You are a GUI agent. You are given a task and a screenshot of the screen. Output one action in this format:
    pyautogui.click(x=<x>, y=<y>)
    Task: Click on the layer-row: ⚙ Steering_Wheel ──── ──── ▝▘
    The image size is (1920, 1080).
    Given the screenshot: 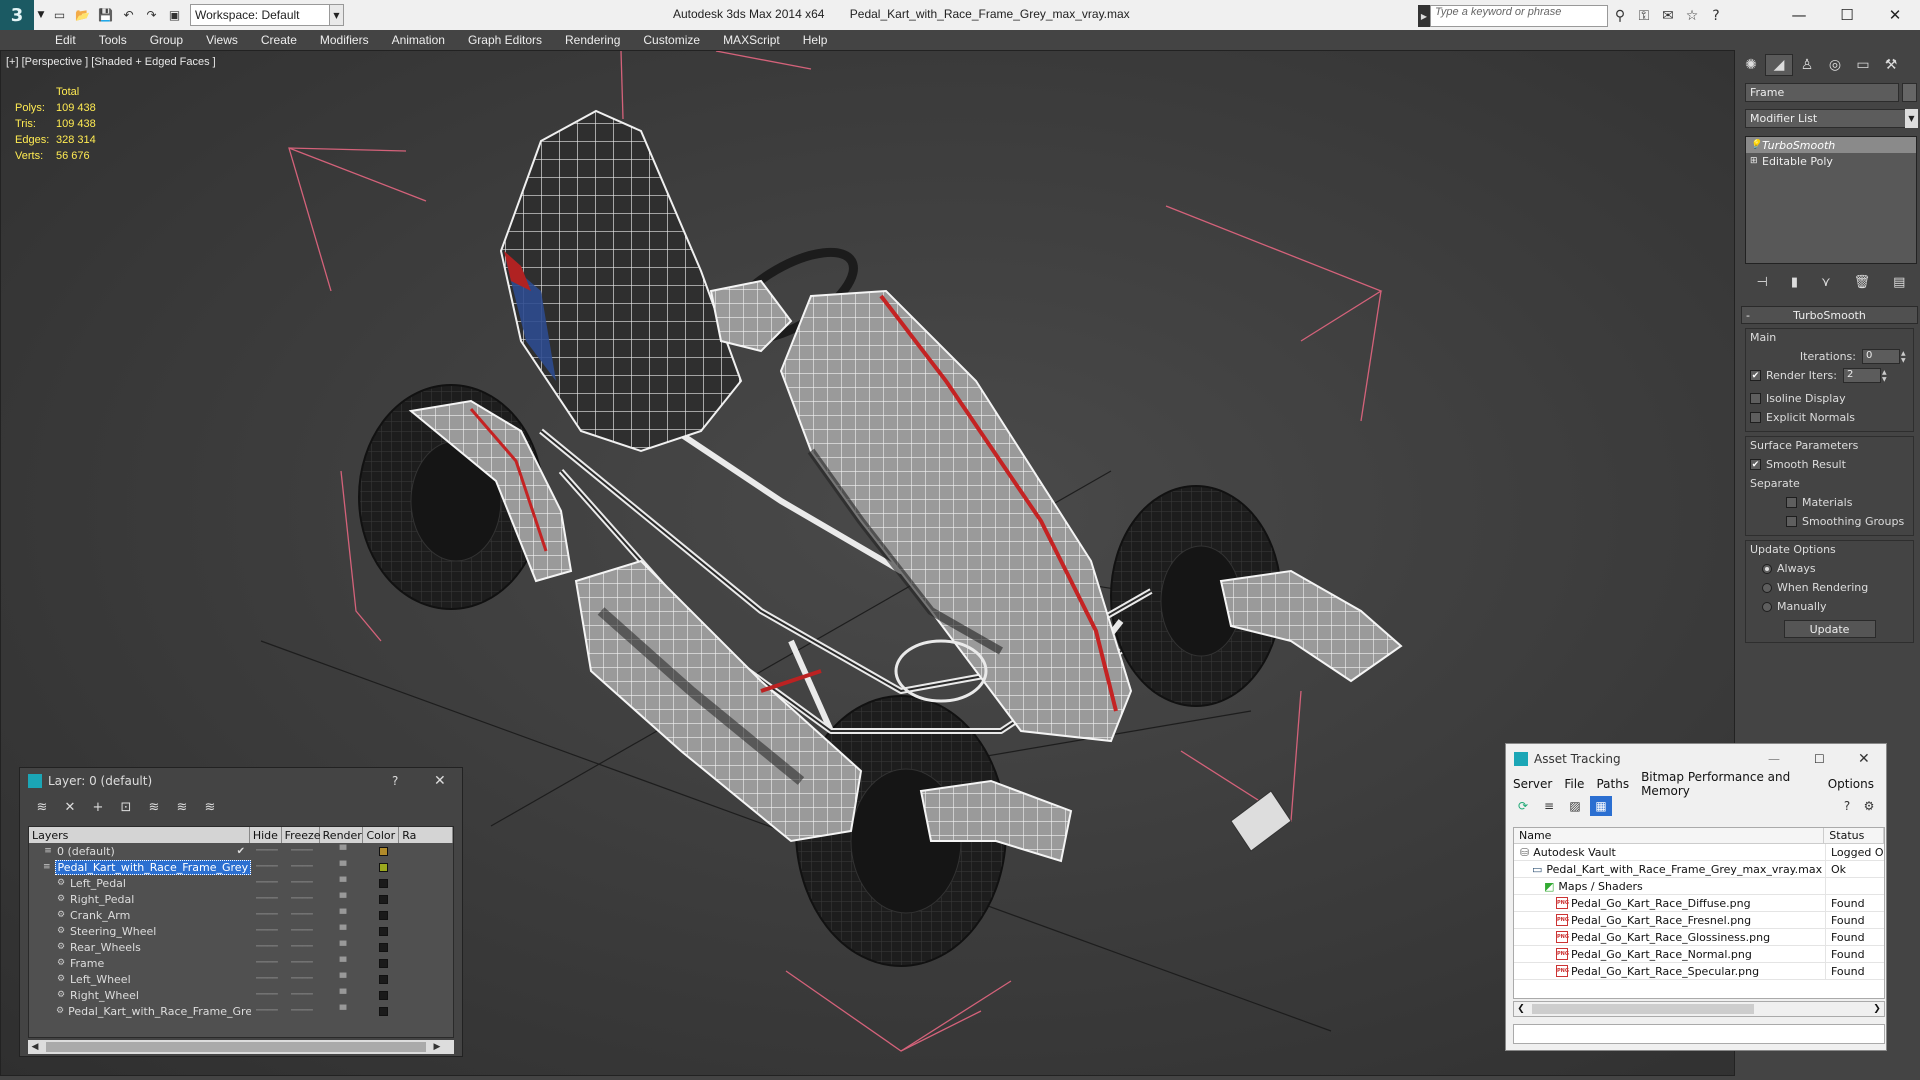 What is the action you would take?
    pyautogui.click(x=241, y=931)
    